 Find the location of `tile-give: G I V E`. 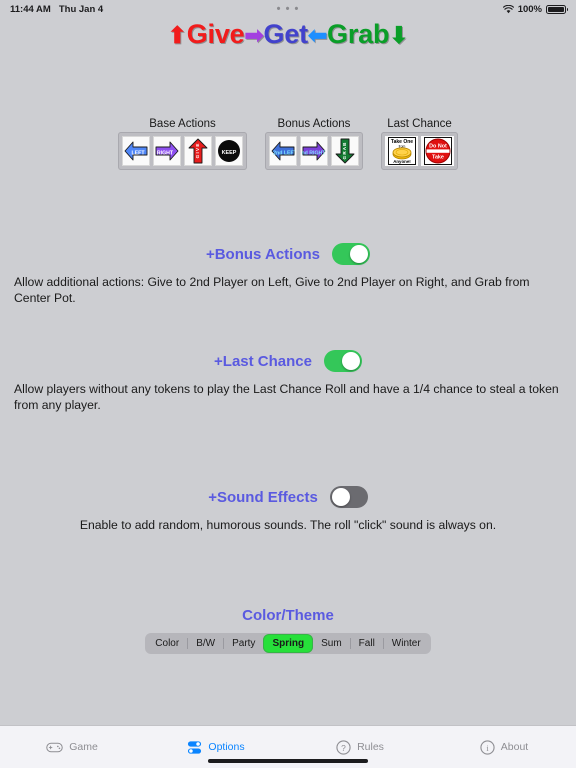

tile-give: G I V E is located at coordinates (198, 151).